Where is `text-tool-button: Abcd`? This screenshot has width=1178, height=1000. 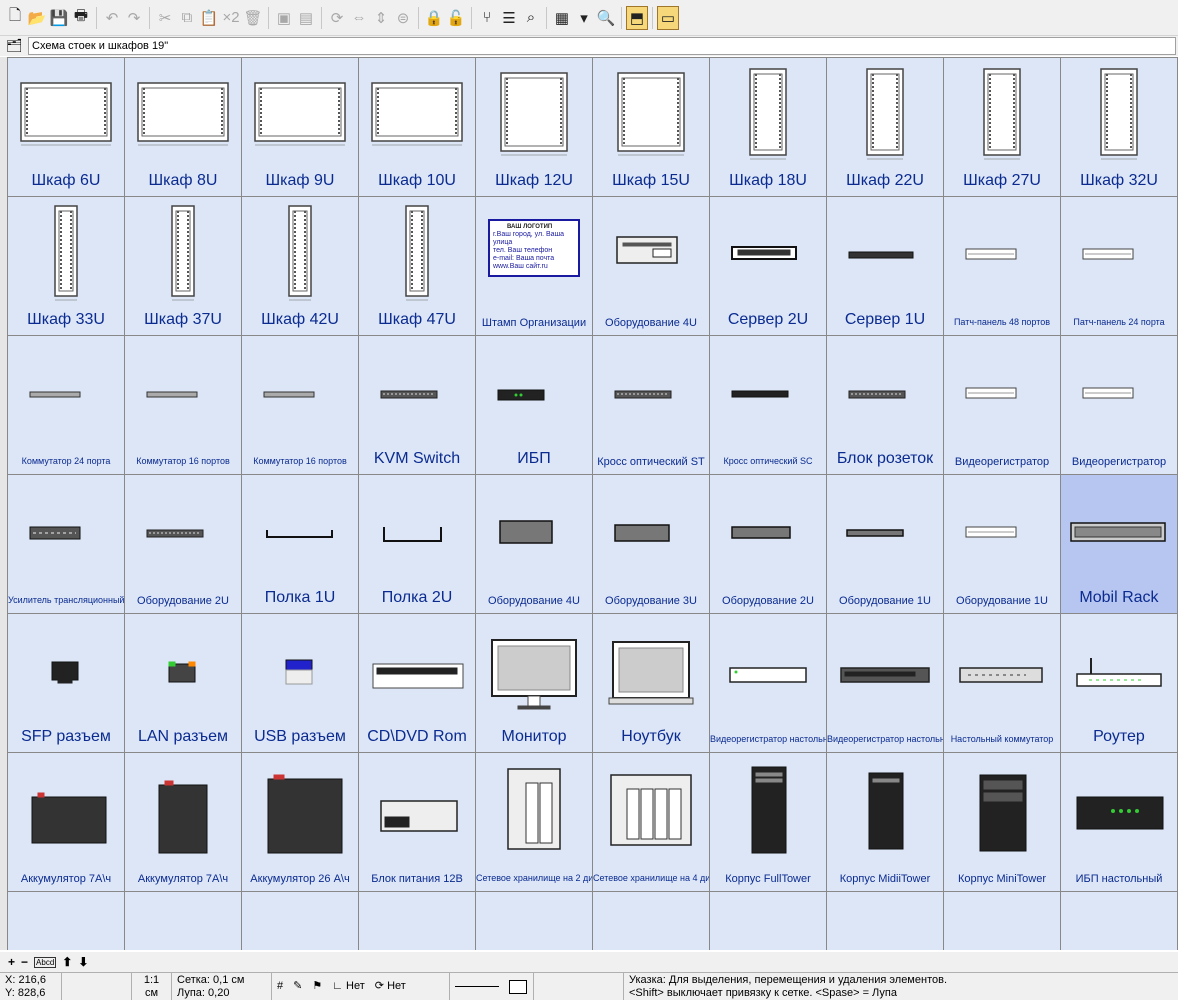
text-tool-button: Abcd is located at coordinates (45, 962).